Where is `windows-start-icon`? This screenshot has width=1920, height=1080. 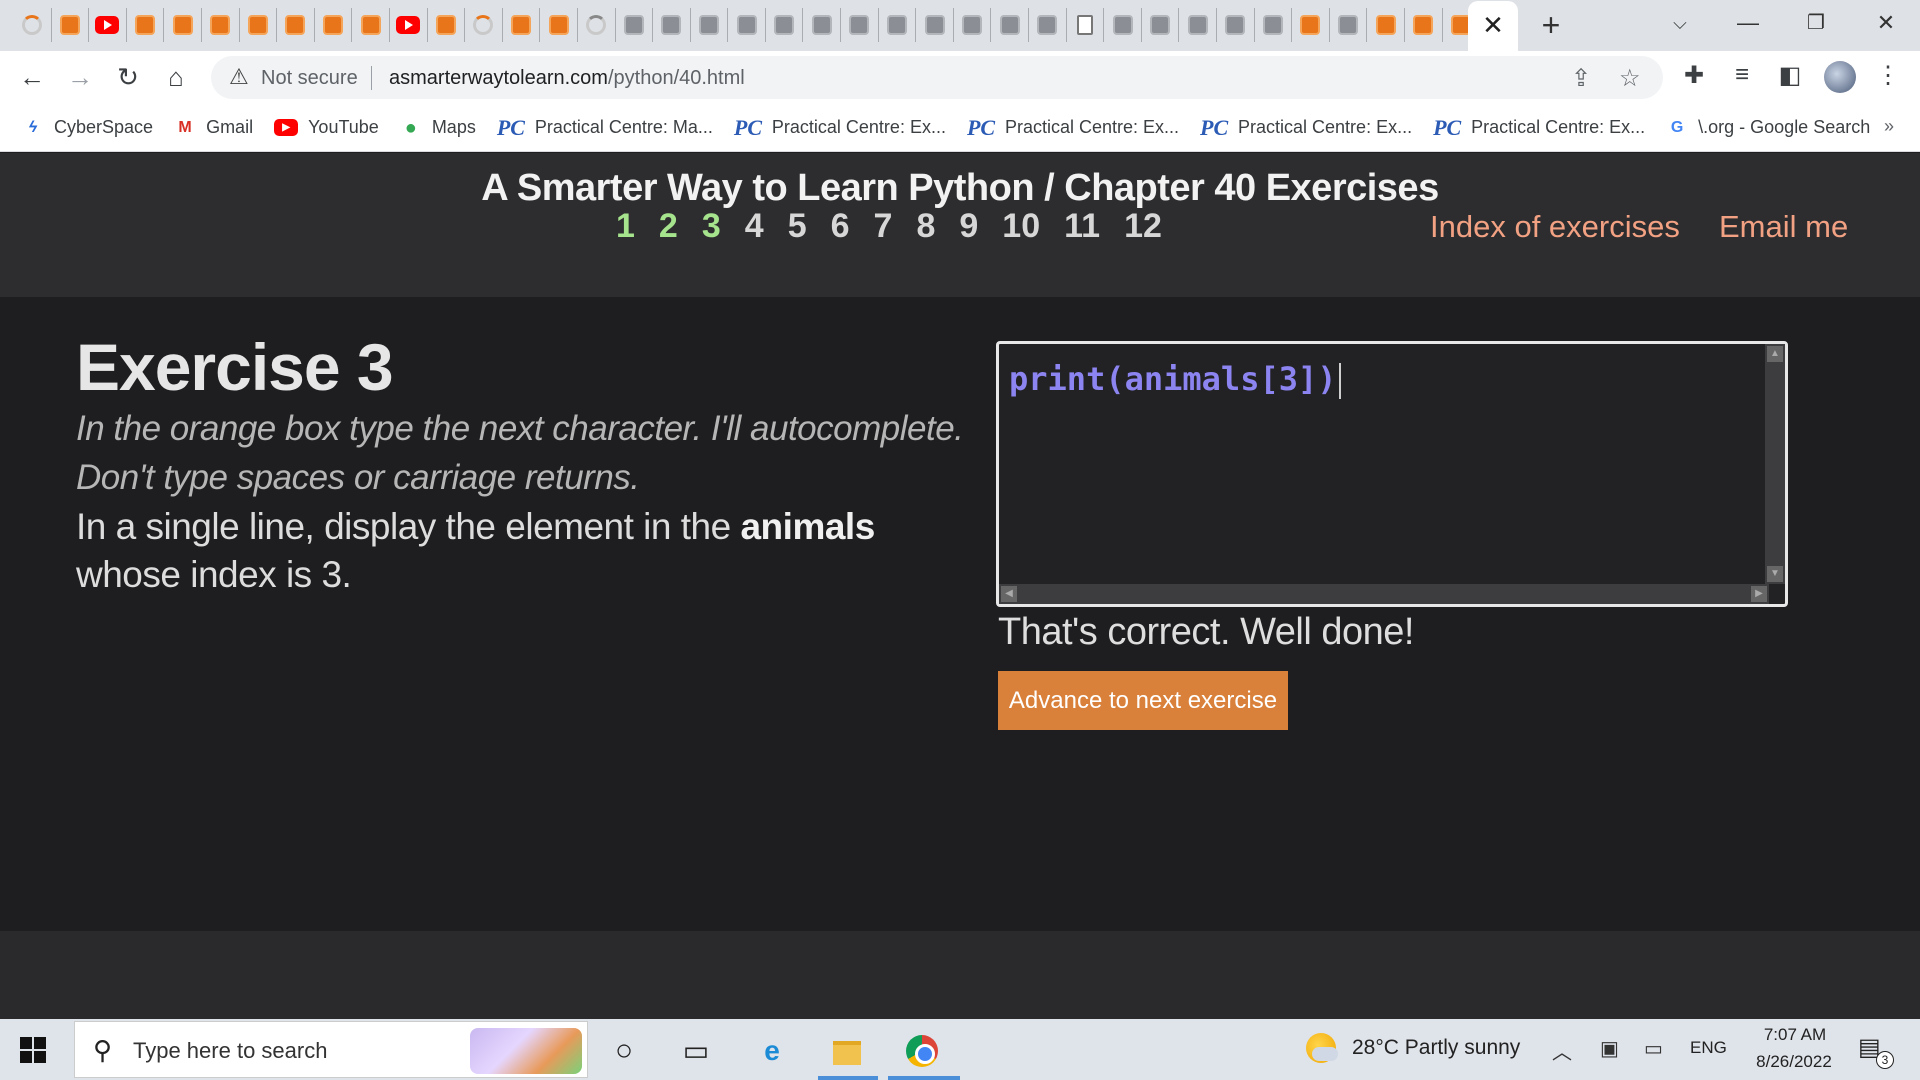
windows-start-icon is located at coordinates (33, 1050).